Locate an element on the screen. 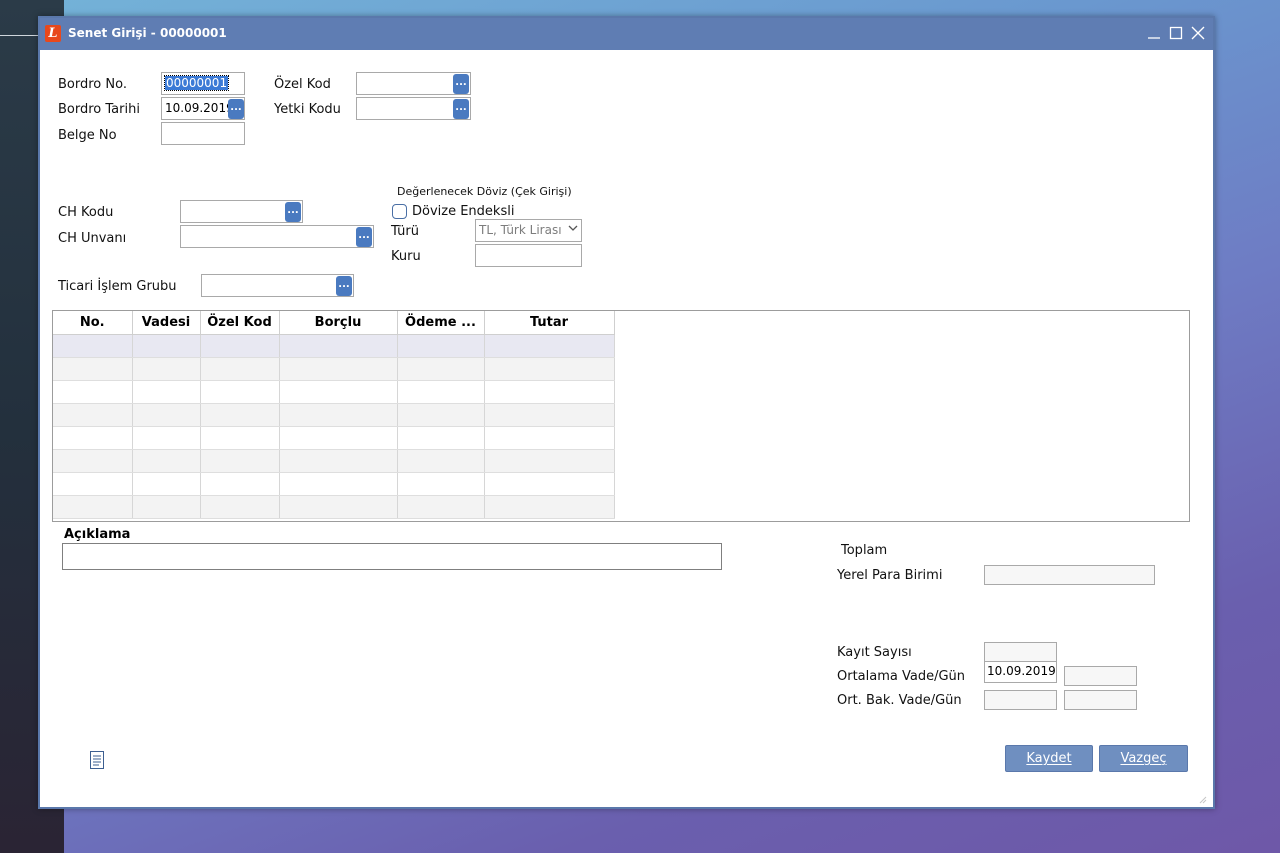 The height and width of the screenshot is (853, 1280). yerel-para-birimi-label: Yerel Para Birimi is located at coordinates (890, 575).